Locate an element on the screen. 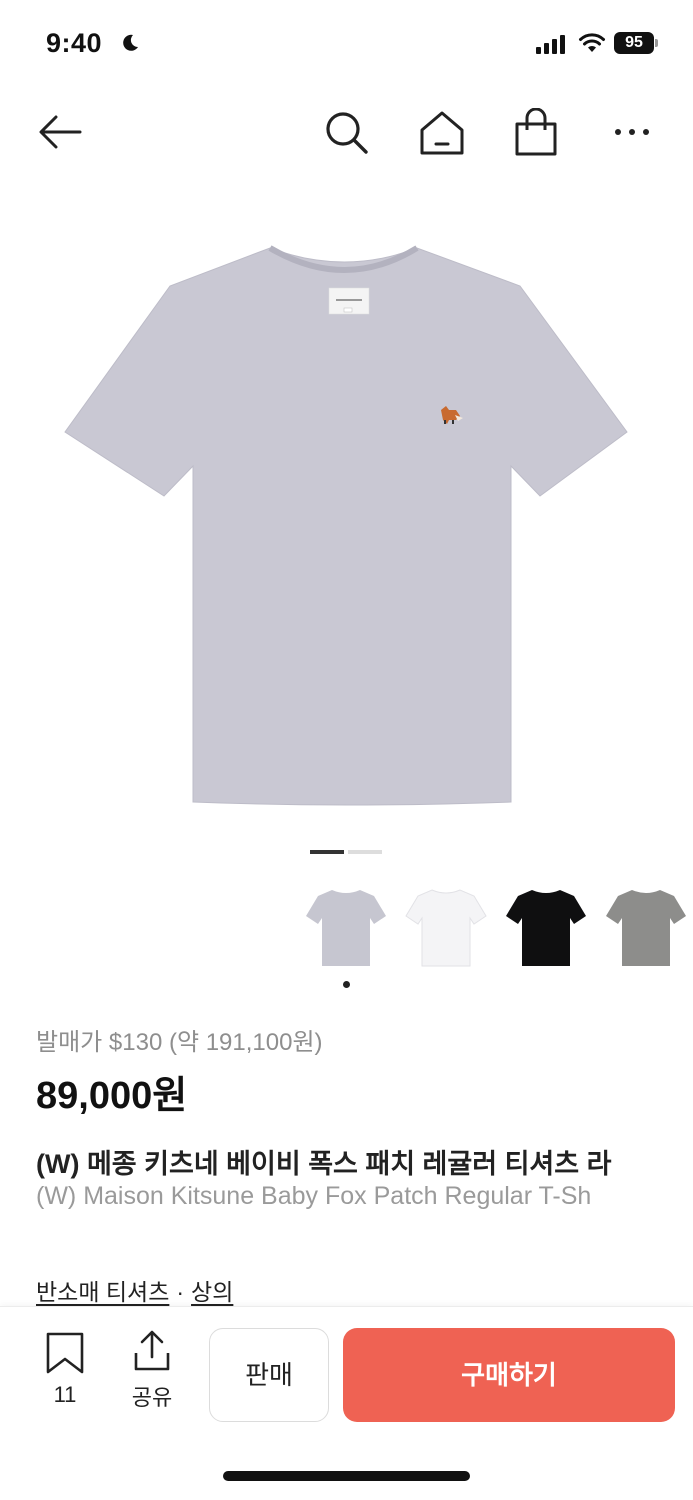 This screenshot has width=693, height=1500. share-label: 공유 is located at coordinates (152, 1397).